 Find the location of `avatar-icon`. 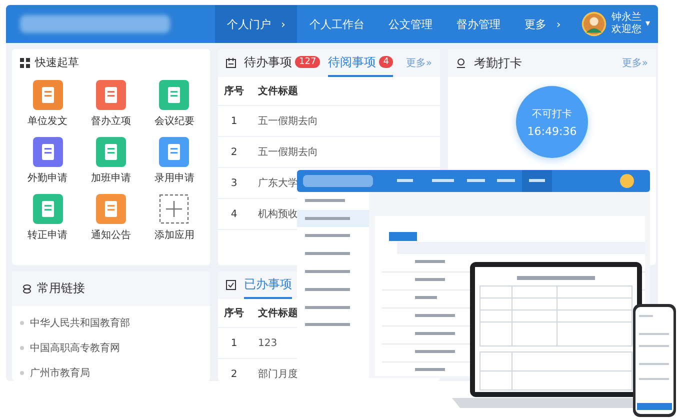

avatar-icon is located at coordinates (594, 24).